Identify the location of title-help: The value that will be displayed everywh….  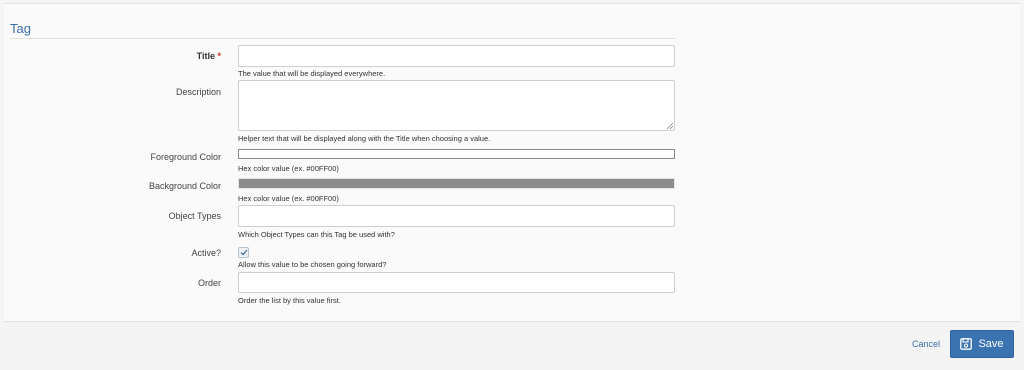
(312, 73).